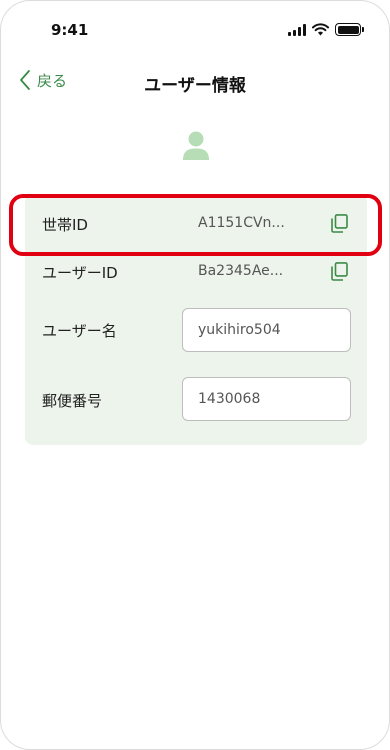 The height and width of the screenshot is (750, 390). What do you see at coordinates (297, 29) in the screenshot?
I see `signal-bars-icon` at bounding box center [297, 29].